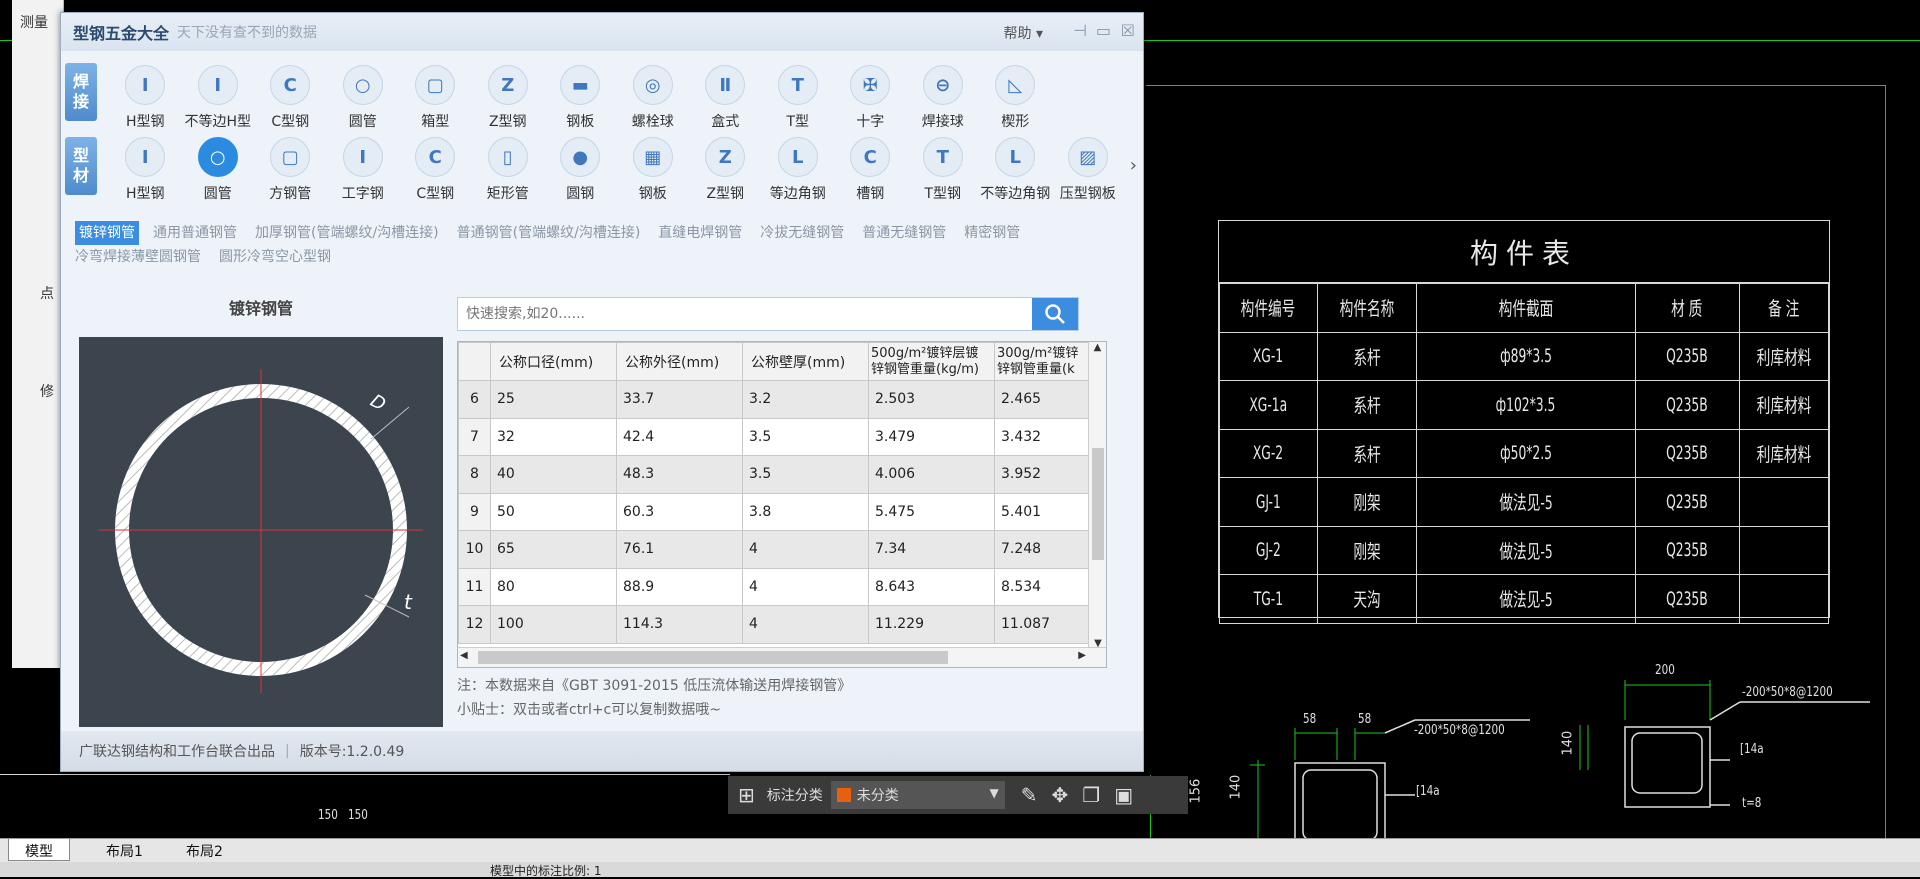  Describe the element at coordinates (904, 233) in the screenshot. I see `category-item: 普通无缝钢管` at that location.